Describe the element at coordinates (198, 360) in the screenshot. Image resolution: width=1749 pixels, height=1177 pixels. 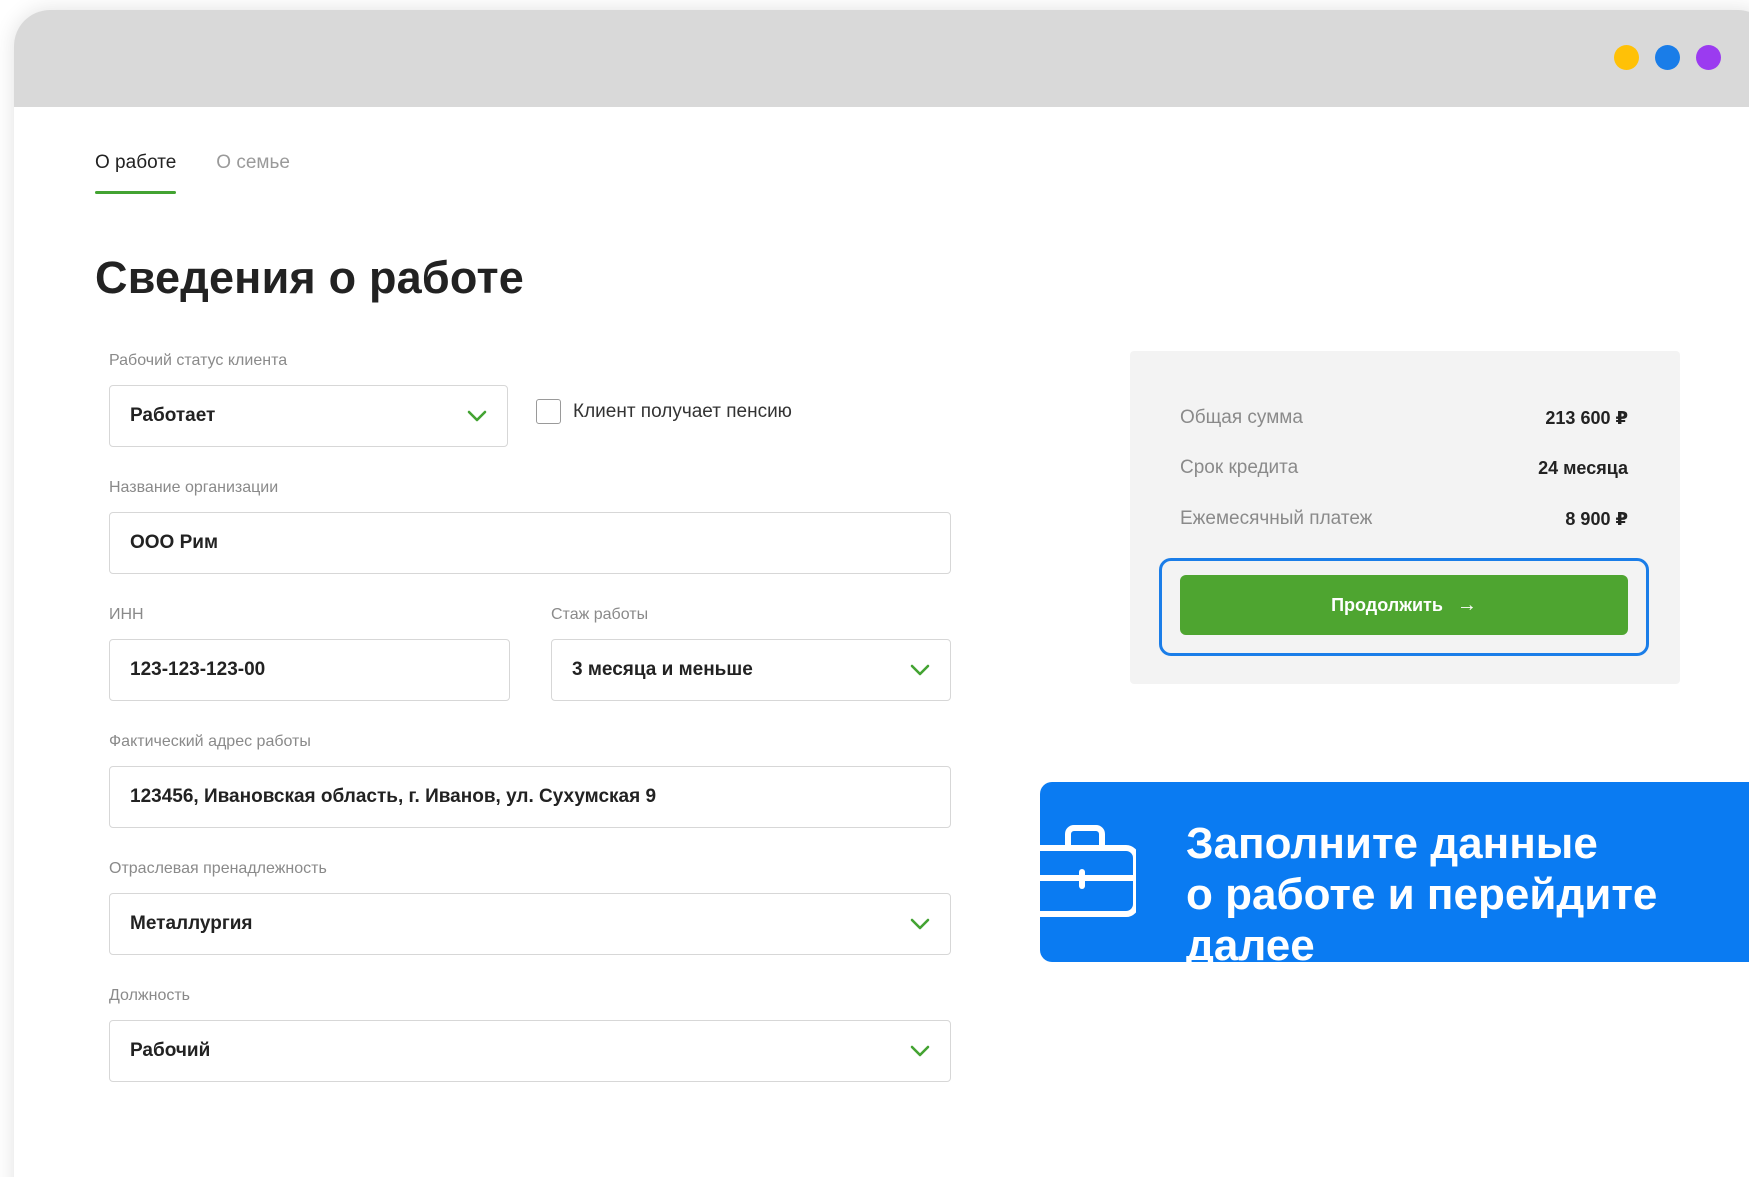
I see `work-status-label: Рабочий статус клиента` at that location.